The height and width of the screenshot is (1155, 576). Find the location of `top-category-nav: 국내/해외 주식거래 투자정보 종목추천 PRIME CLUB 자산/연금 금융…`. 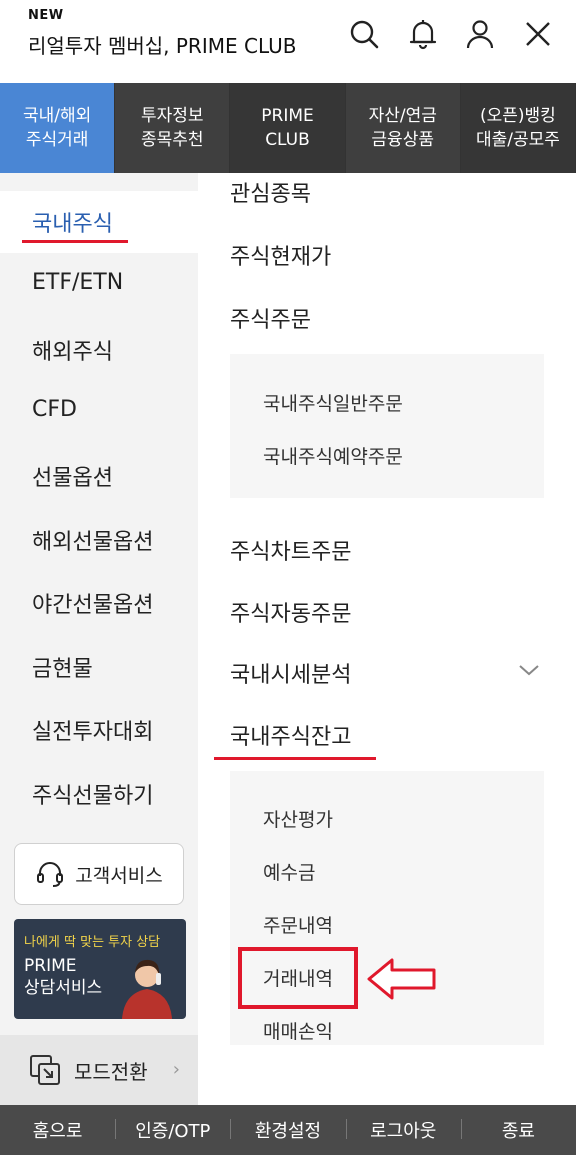

top-category-nav: 국내/해외 주식거래 투자정보 종목추천 PRIME CLUB 자산/연금 금융… is located at coordinates (288, 128).